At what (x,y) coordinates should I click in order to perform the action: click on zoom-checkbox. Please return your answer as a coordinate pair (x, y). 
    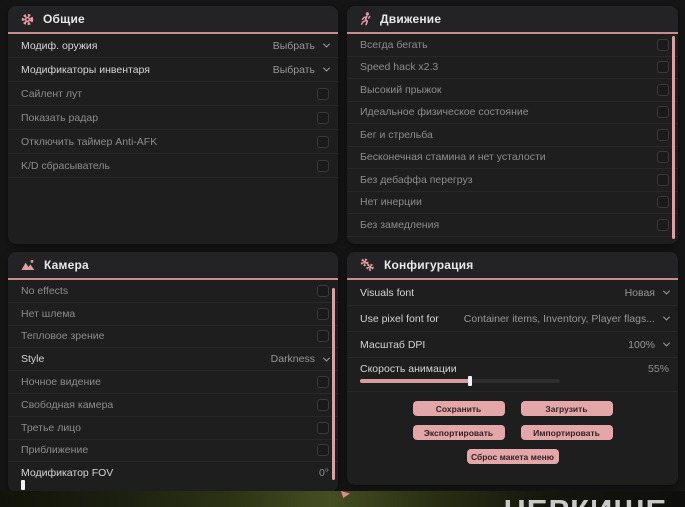
    Looking at the image, I should click on (323, 450).